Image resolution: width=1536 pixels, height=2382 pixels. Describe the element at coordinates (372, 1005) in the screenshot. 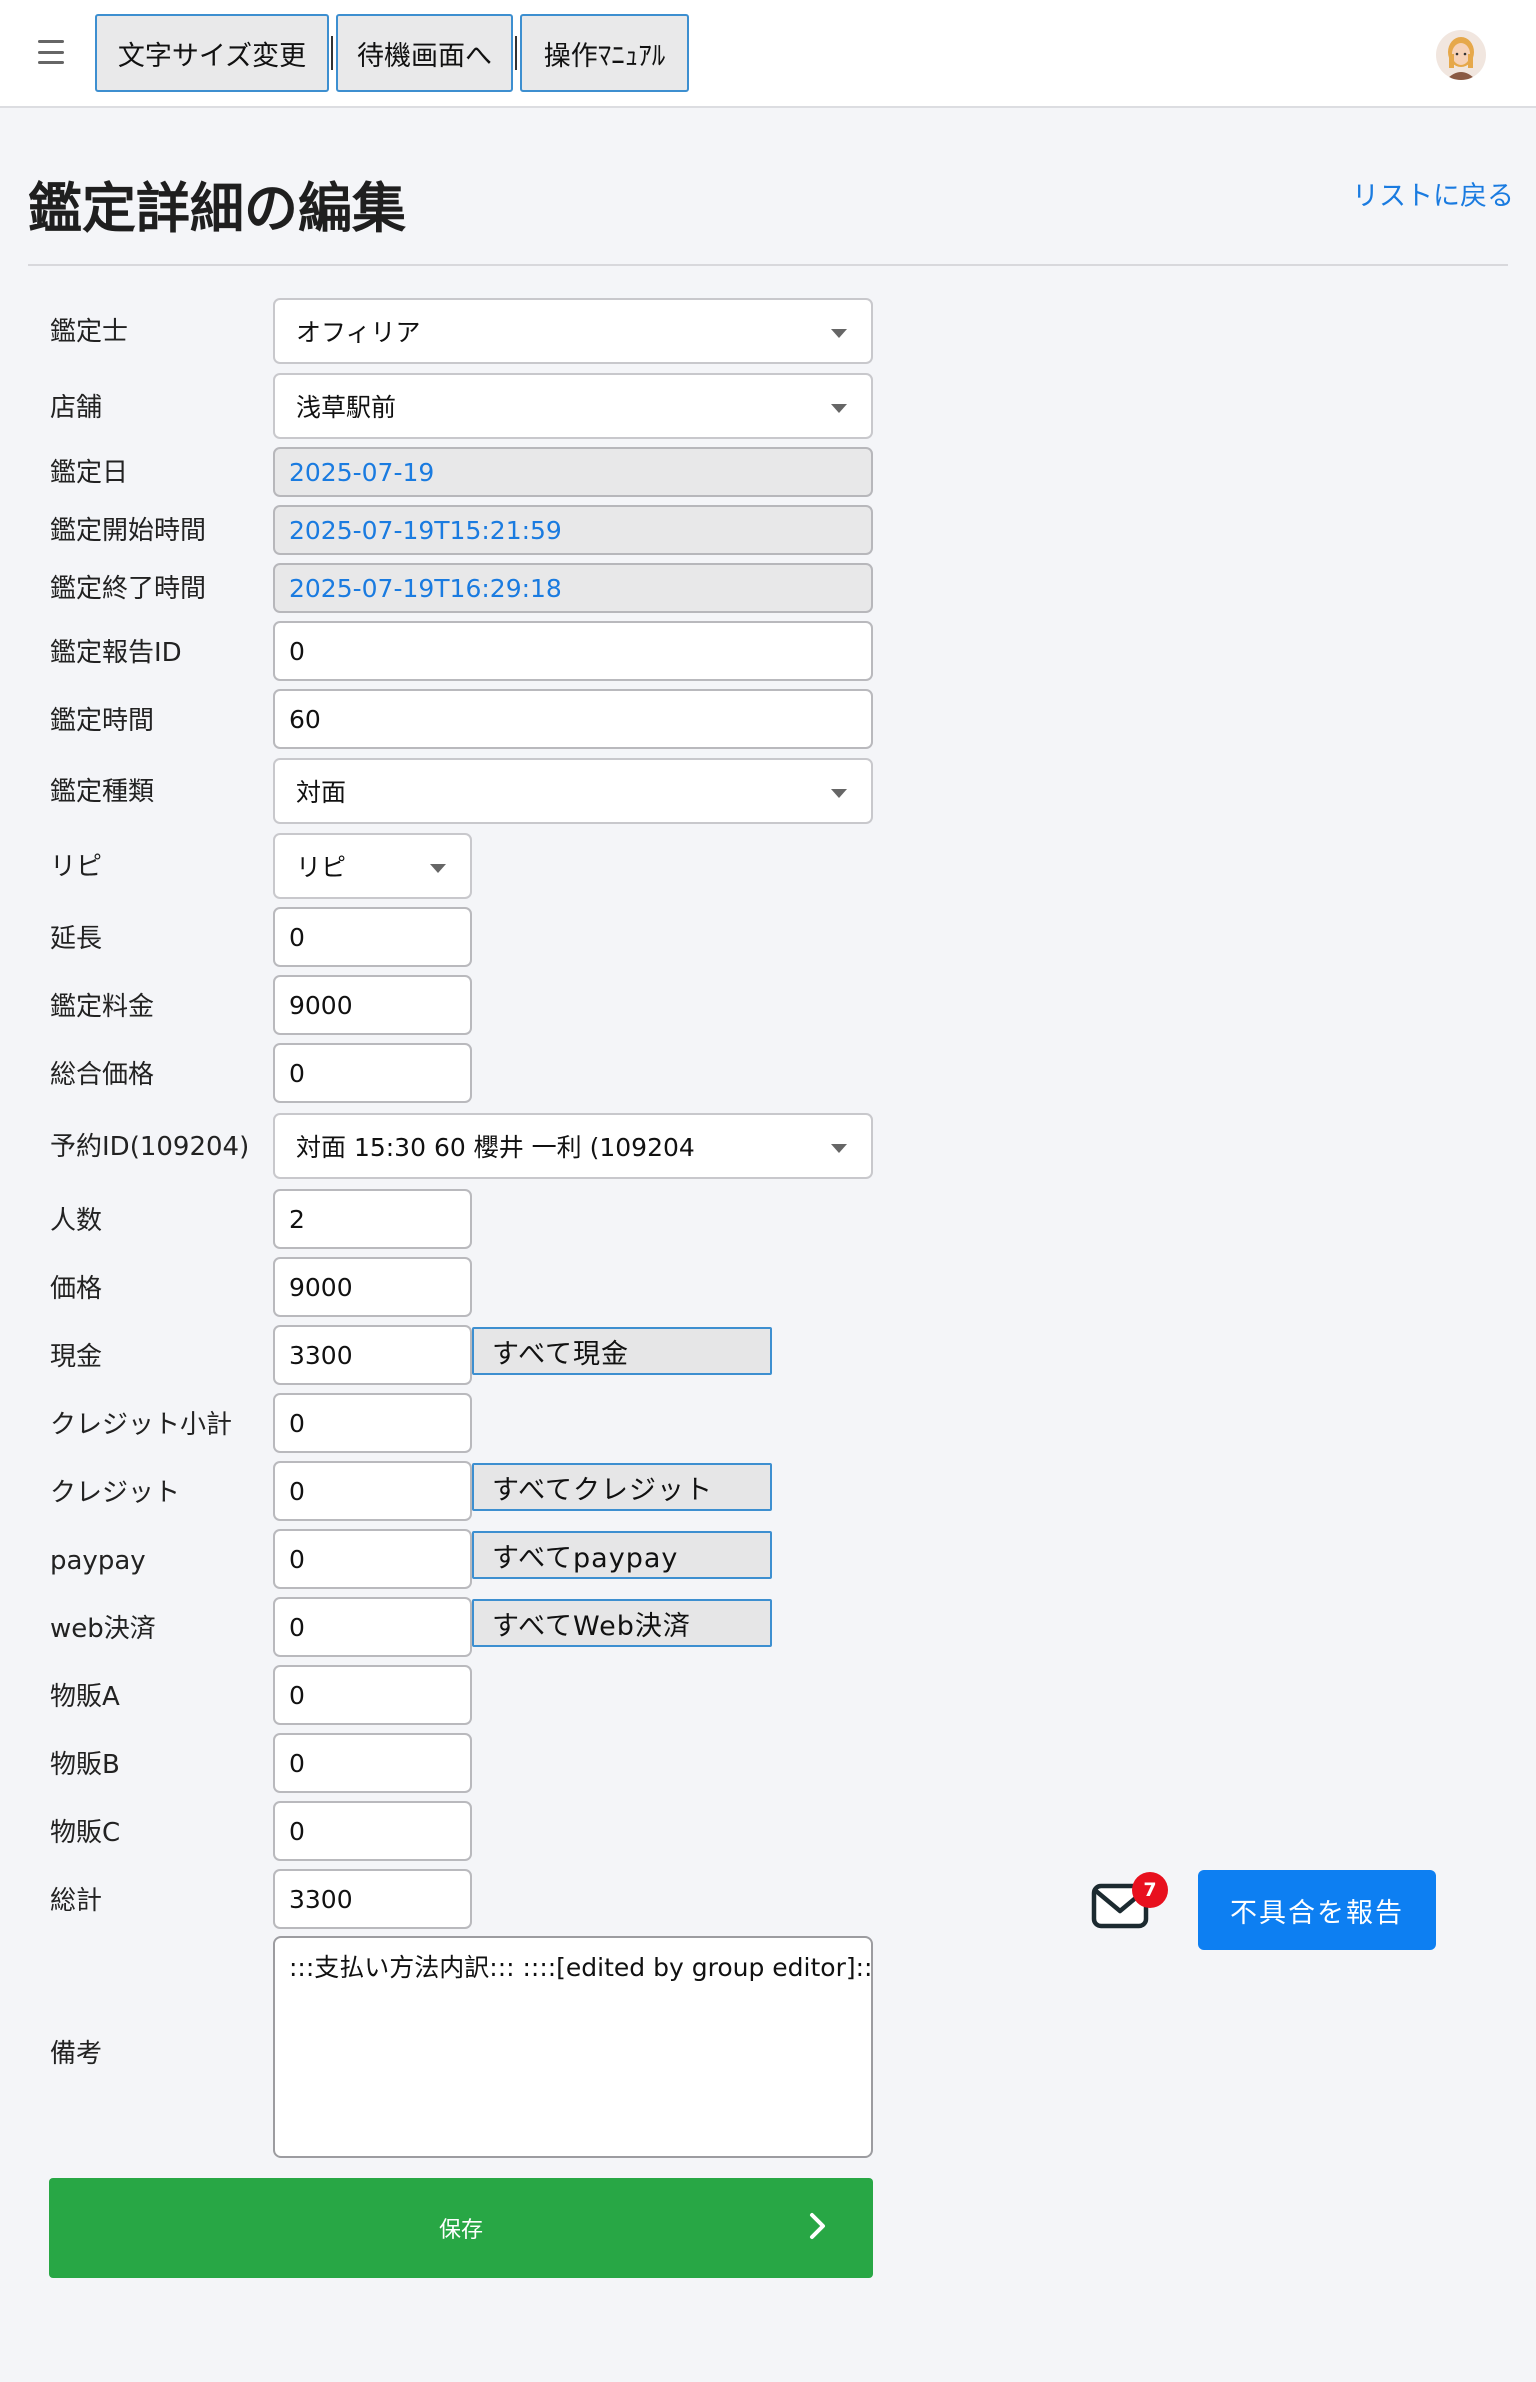

I see `fee-input: 9000` at that location.